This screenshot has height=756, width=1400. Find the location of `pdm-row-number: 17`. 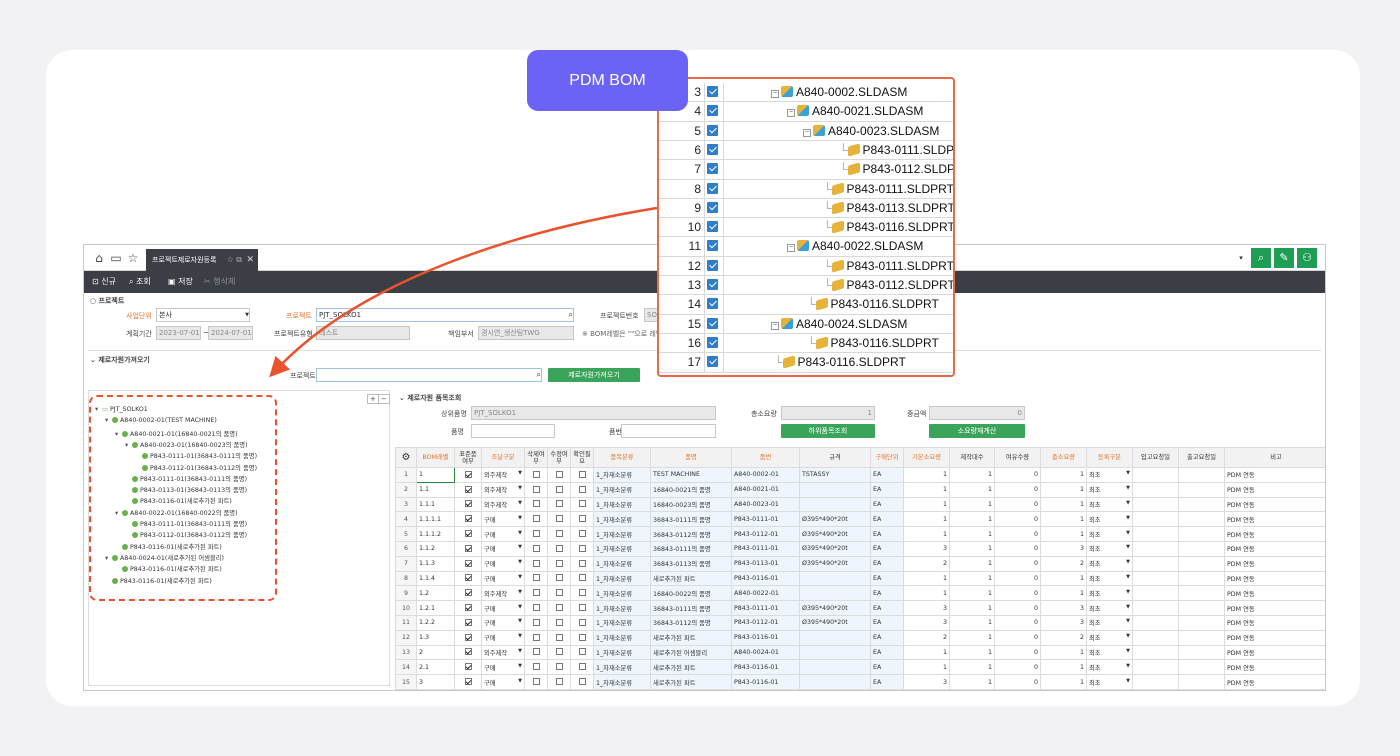

pdm-row-number: 17 is located at coordinates (682, 362).